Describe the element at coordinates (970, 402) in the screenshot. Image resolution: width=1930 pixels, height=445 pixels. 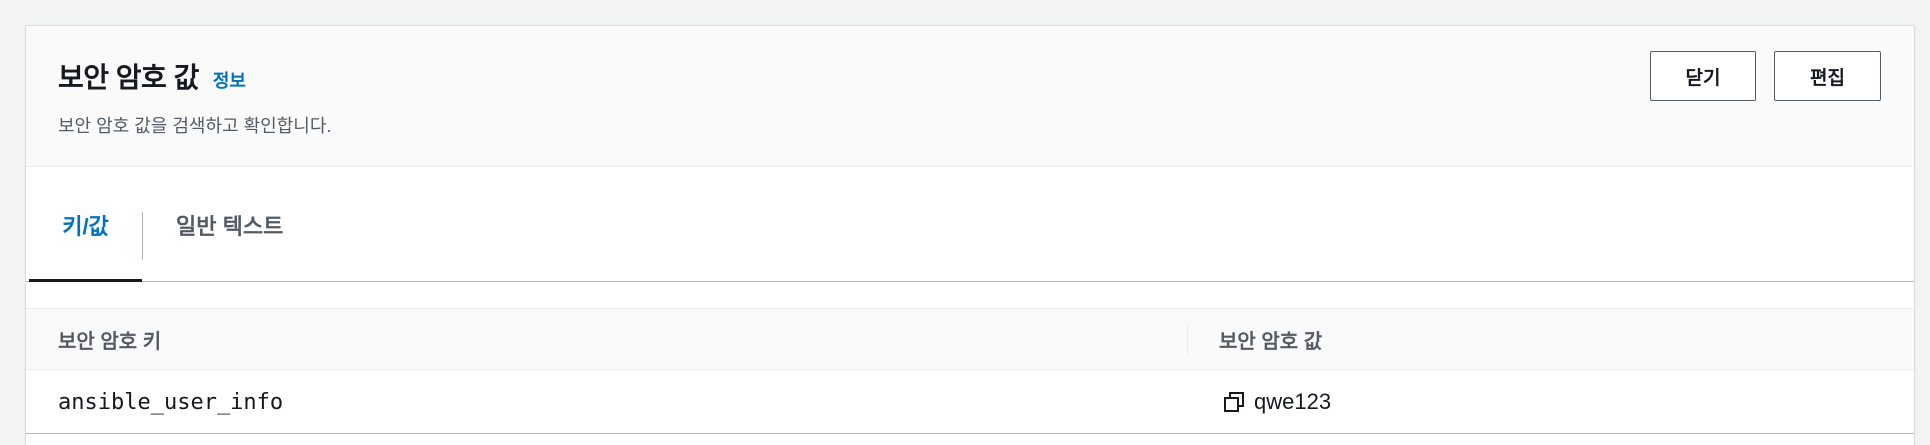
I see `table-row: ansible_user_info qwe123` at that location.